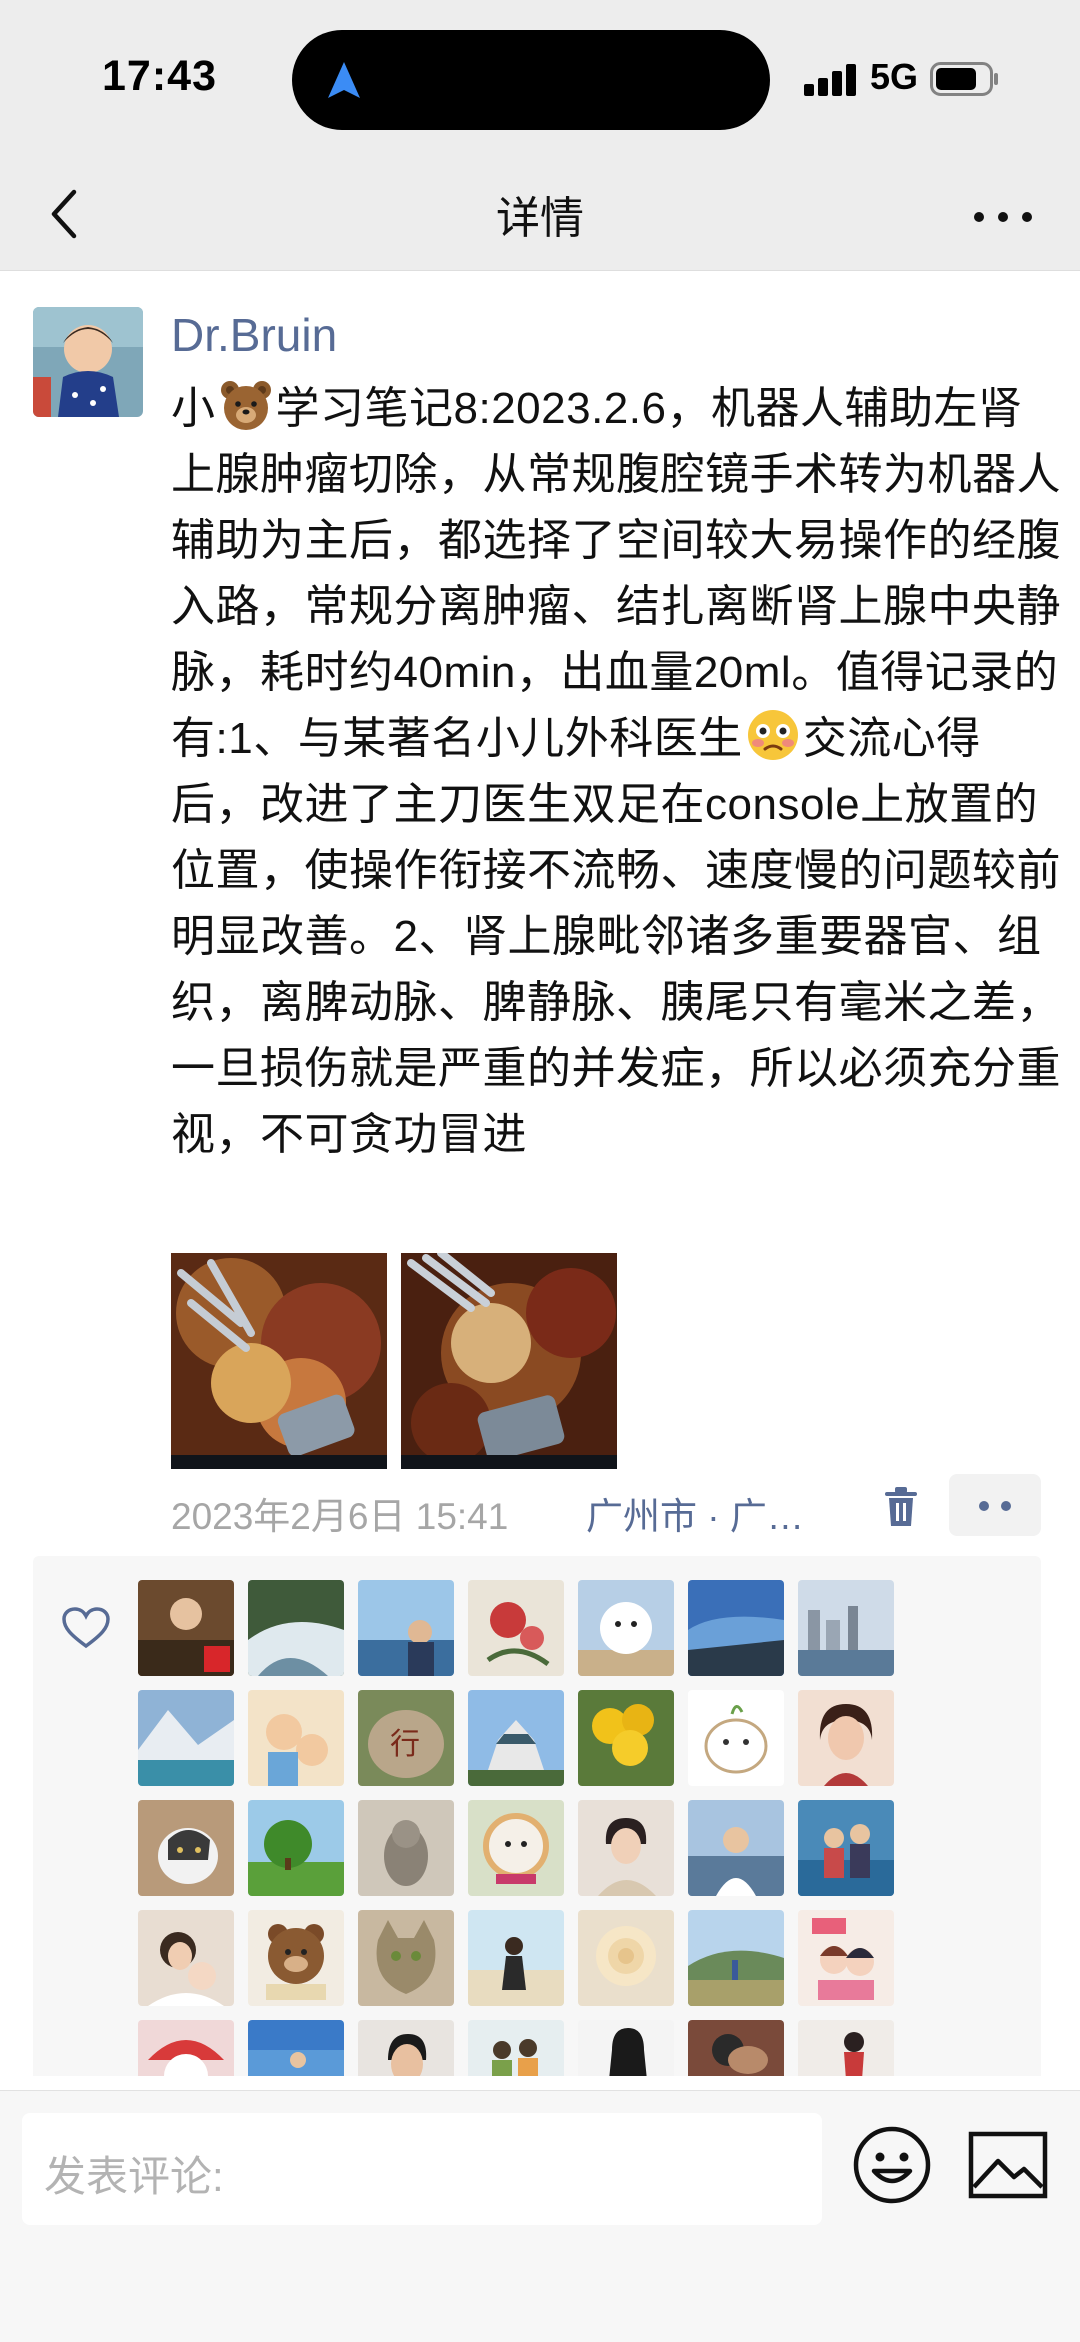 The image size is (1080, 2342). I want to click on bear-emoji-icon, so click(245, 405).